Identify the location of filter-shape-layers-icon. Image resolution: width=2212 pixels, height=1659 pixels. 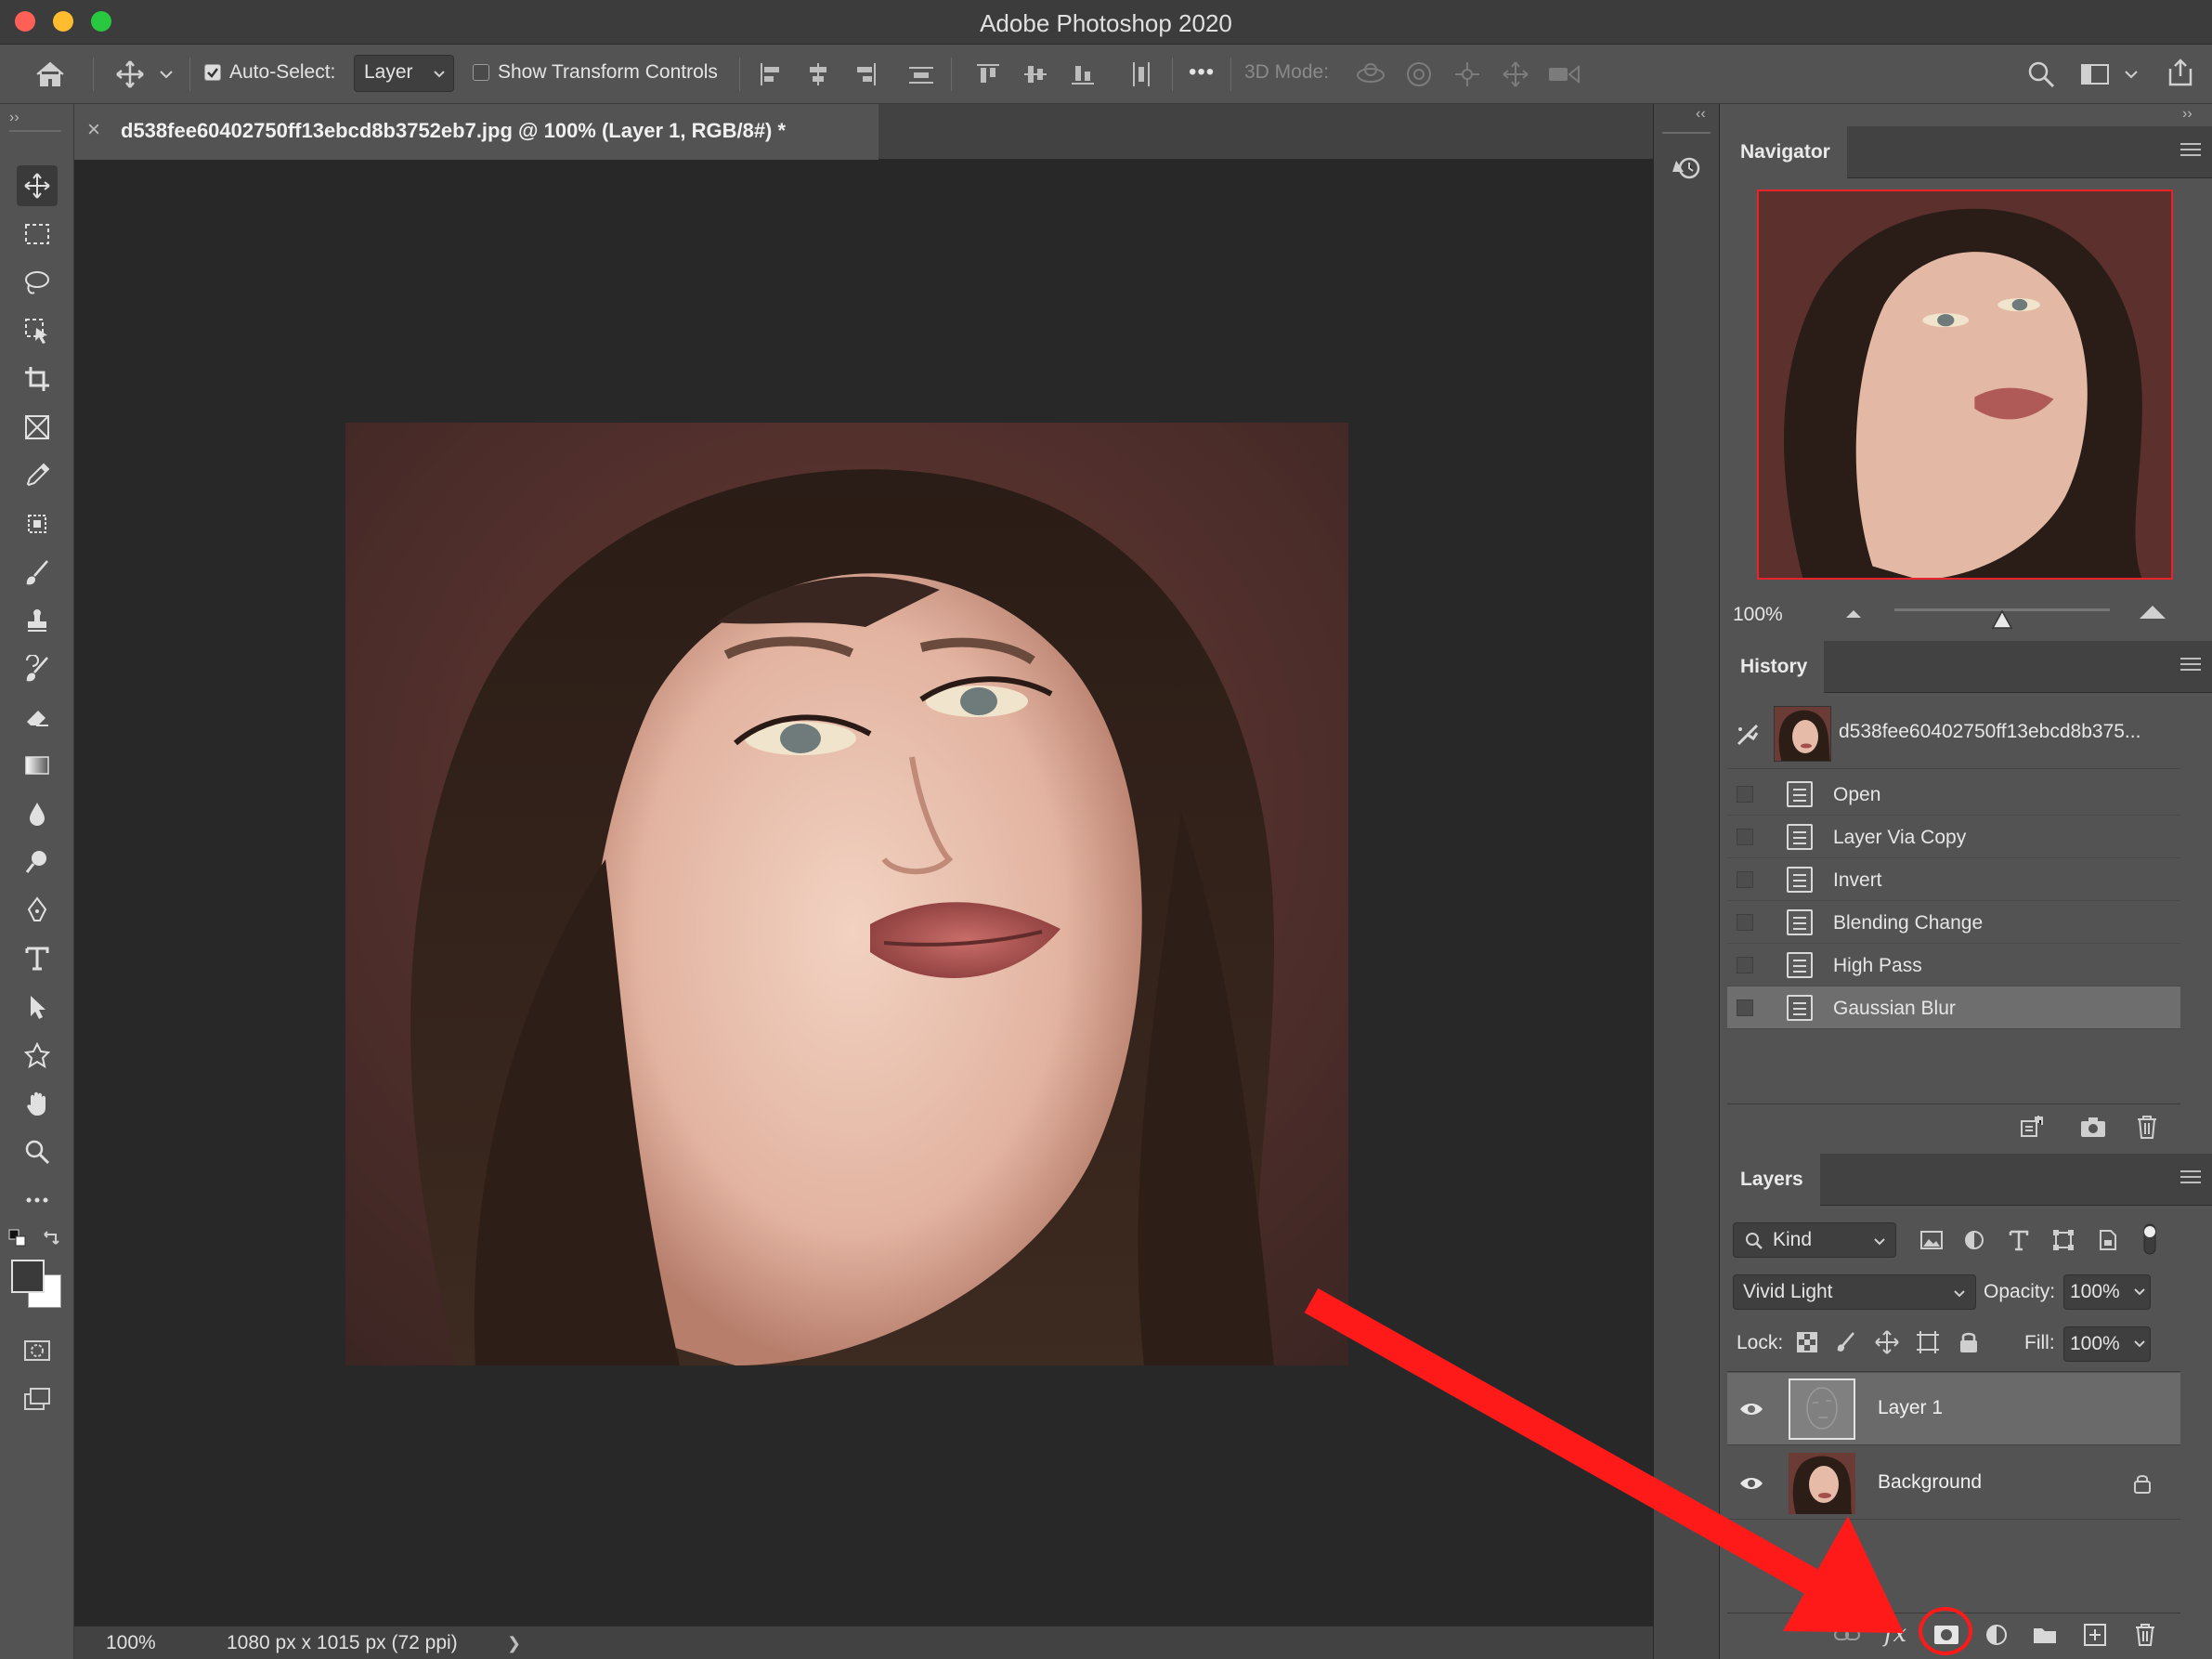
(2063, 1240).